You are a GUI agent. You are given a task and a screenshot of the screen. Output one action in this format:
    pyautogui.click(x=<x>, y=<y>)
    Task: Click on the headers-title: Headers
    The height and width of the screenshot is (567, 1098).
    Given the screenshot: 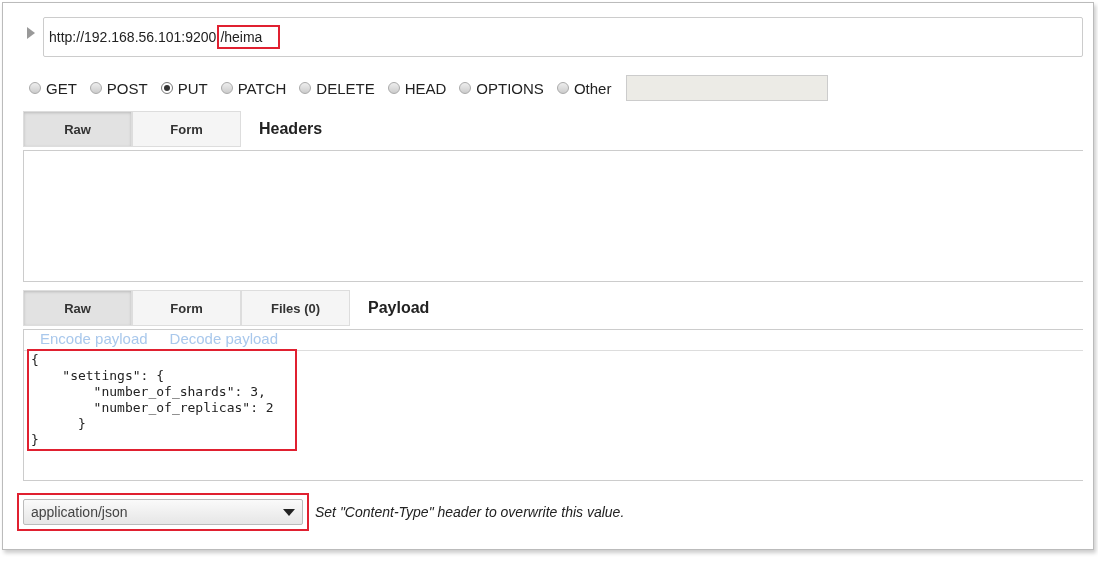 What is the action you would take?
    pyautogui.click(x=291, y=129)
    